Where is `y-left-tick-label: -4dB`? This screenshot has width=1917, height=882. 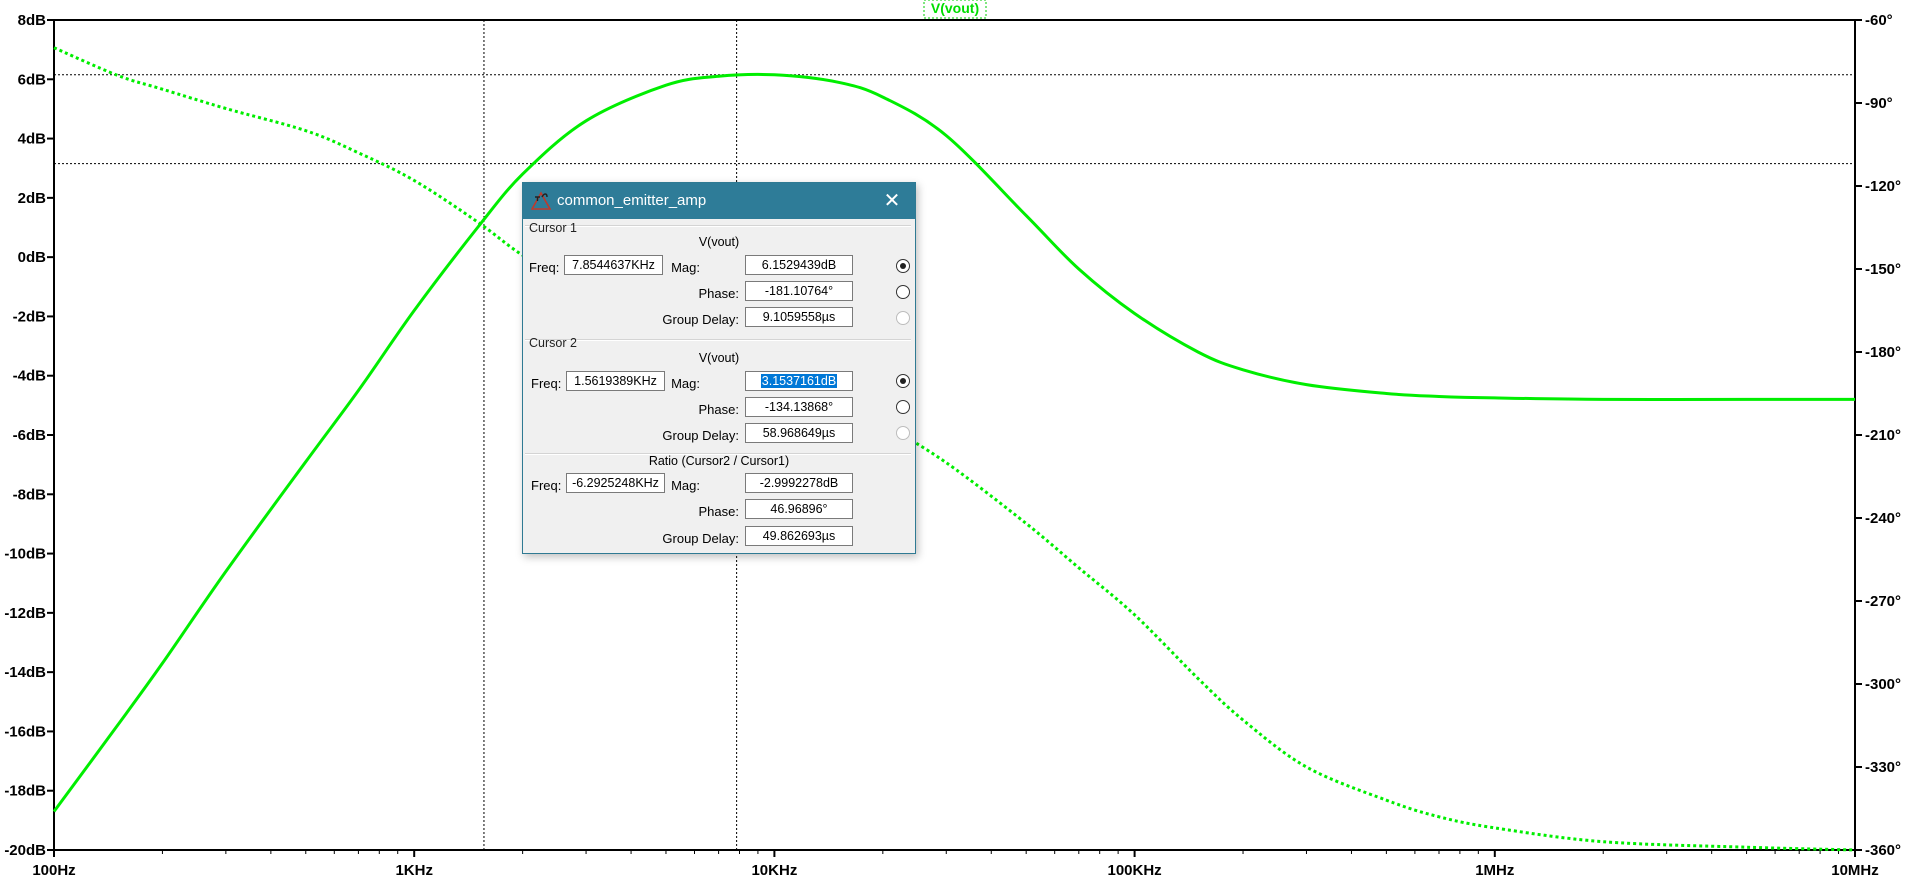 y-left-tick-label: -4dB is located at coordinates (30, 376).